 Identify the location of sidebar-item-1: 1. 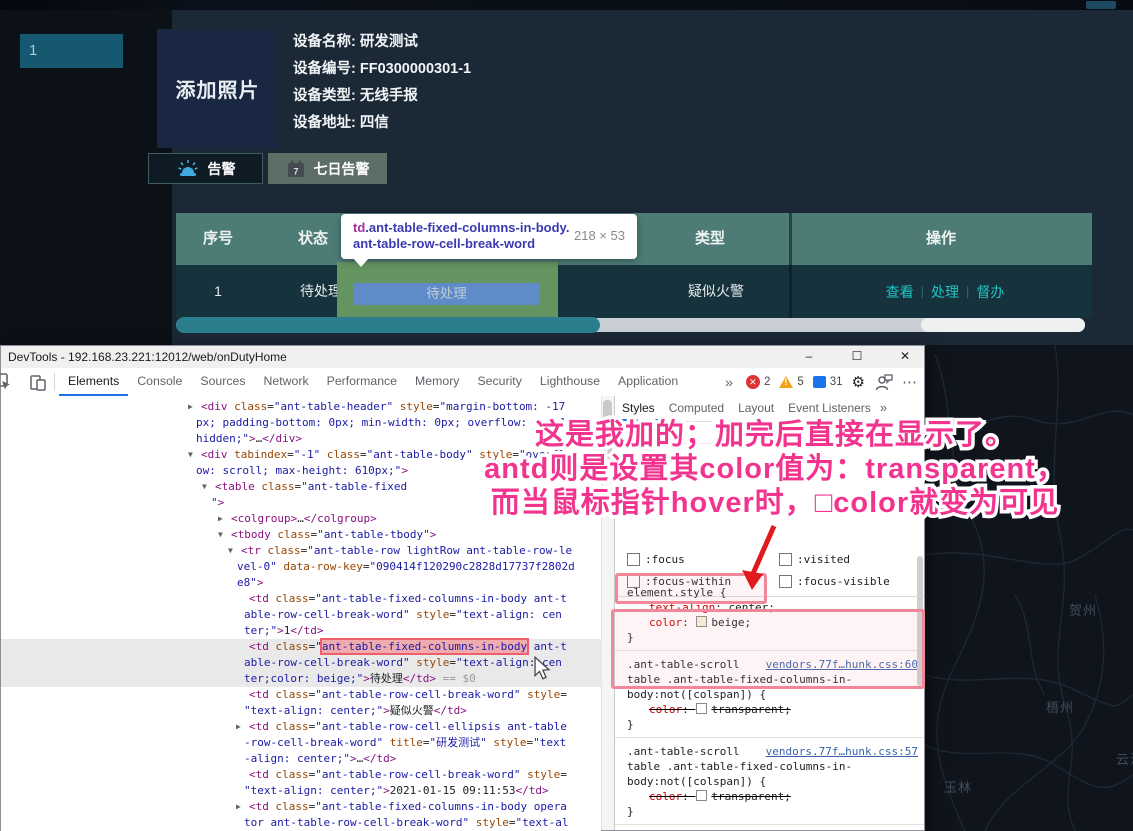
(71, 51).